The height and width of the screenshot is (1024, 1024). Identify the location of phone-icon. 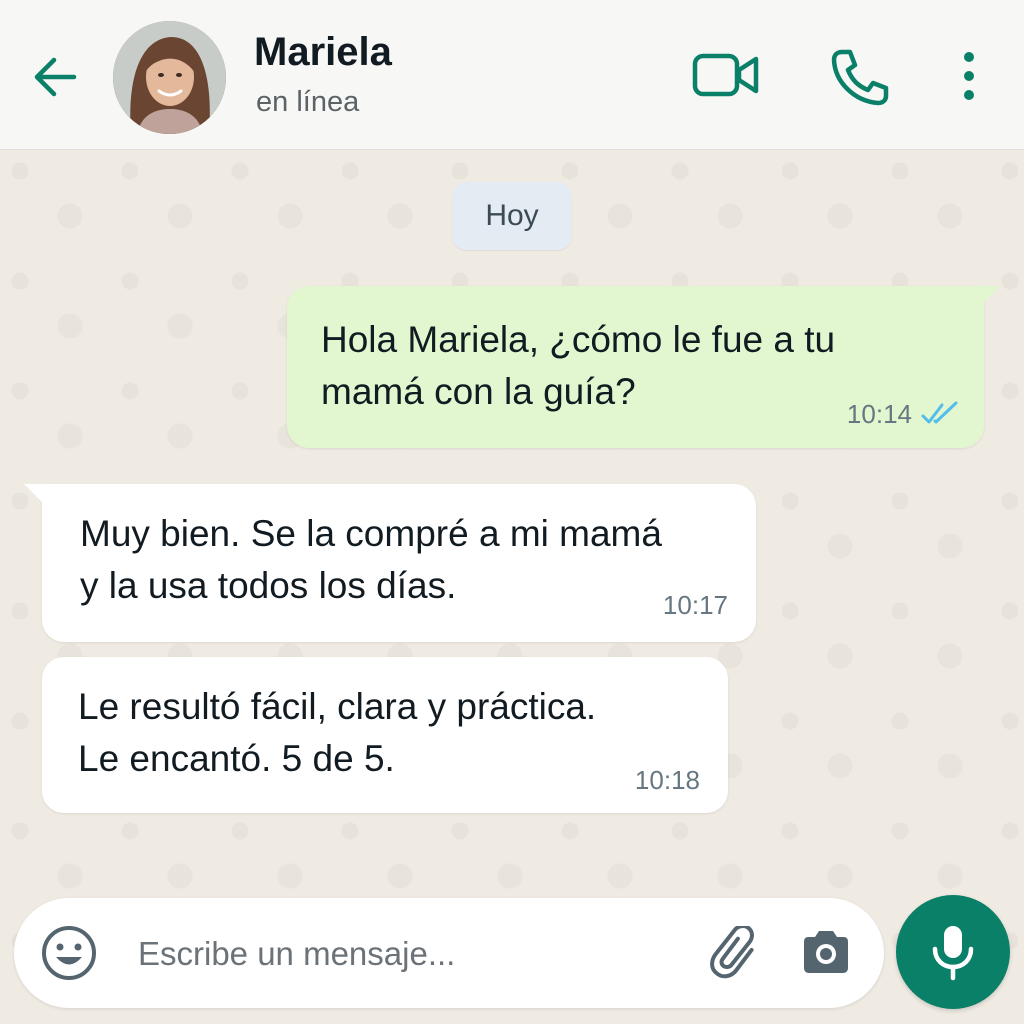
(860, 77).